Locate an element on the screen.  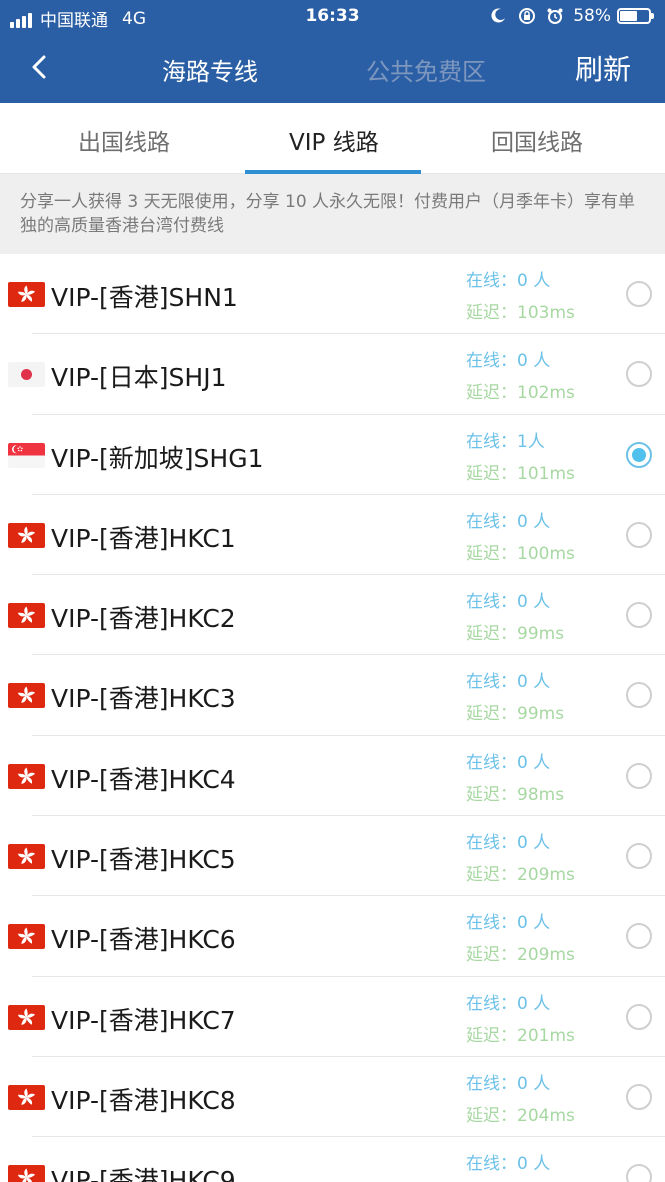
server-name: VIP-[香港]HKC2 is located at coordinates (143, 619).